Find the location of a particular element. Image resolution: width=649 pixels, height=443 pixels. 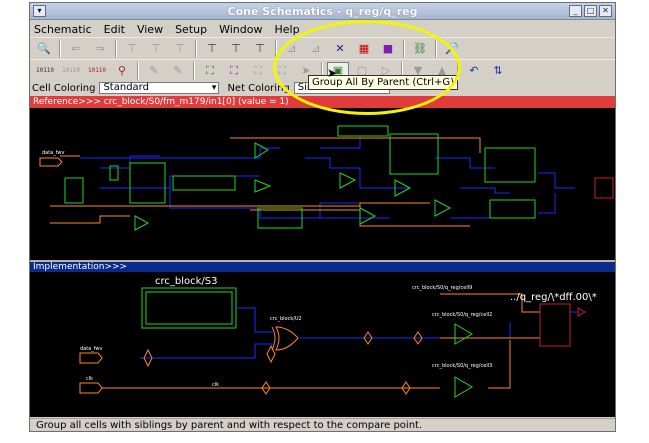

group-icon: ⛶ is located at coordinates (258, 71).